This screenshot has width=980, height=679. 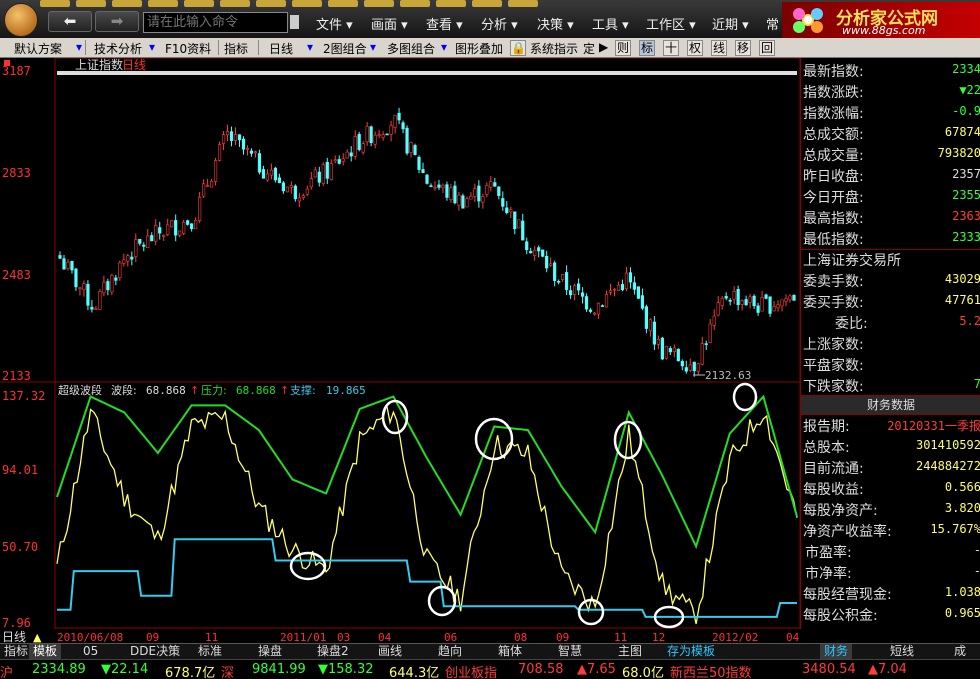 What do you see at coordinates (630, 652) in the screenshot?
I see `tab-main: 主图` at bounding box center [630, 652].